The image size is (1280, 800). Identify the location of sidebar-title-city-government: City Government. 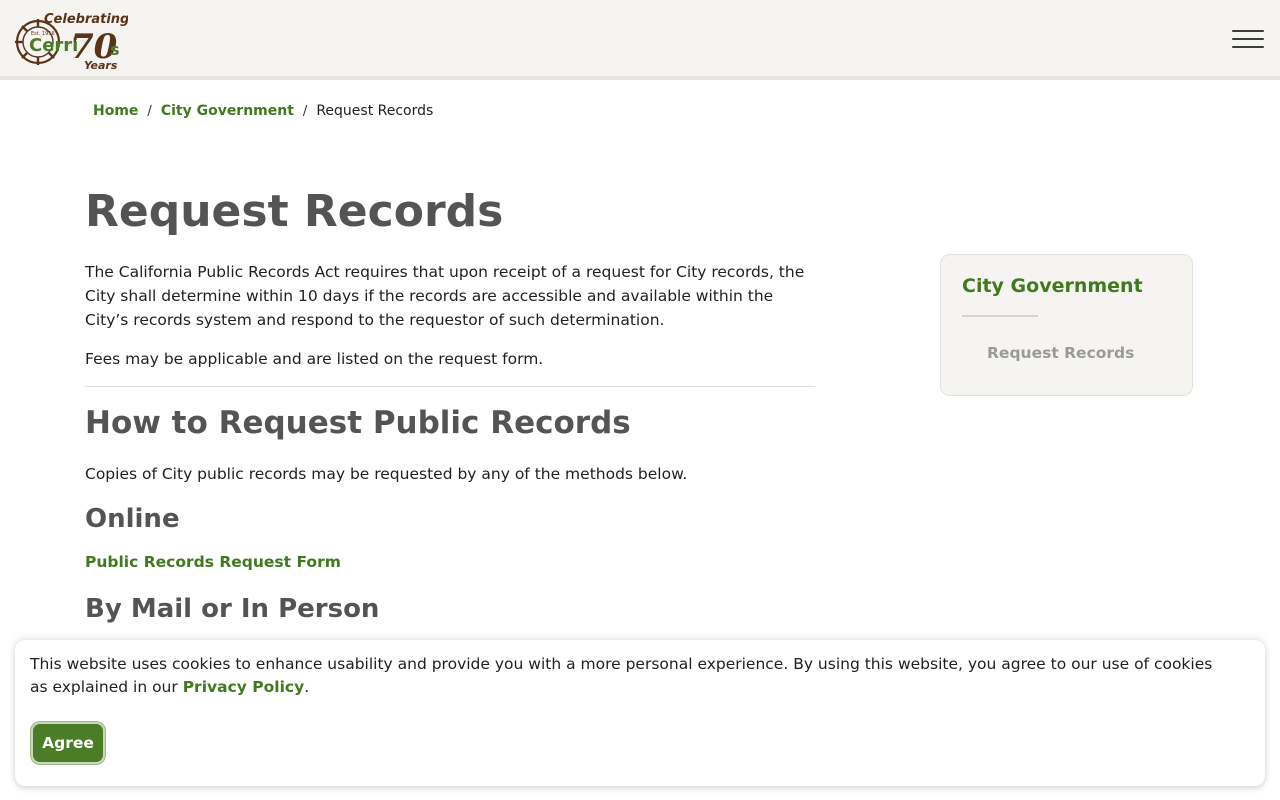
(1052, 286).